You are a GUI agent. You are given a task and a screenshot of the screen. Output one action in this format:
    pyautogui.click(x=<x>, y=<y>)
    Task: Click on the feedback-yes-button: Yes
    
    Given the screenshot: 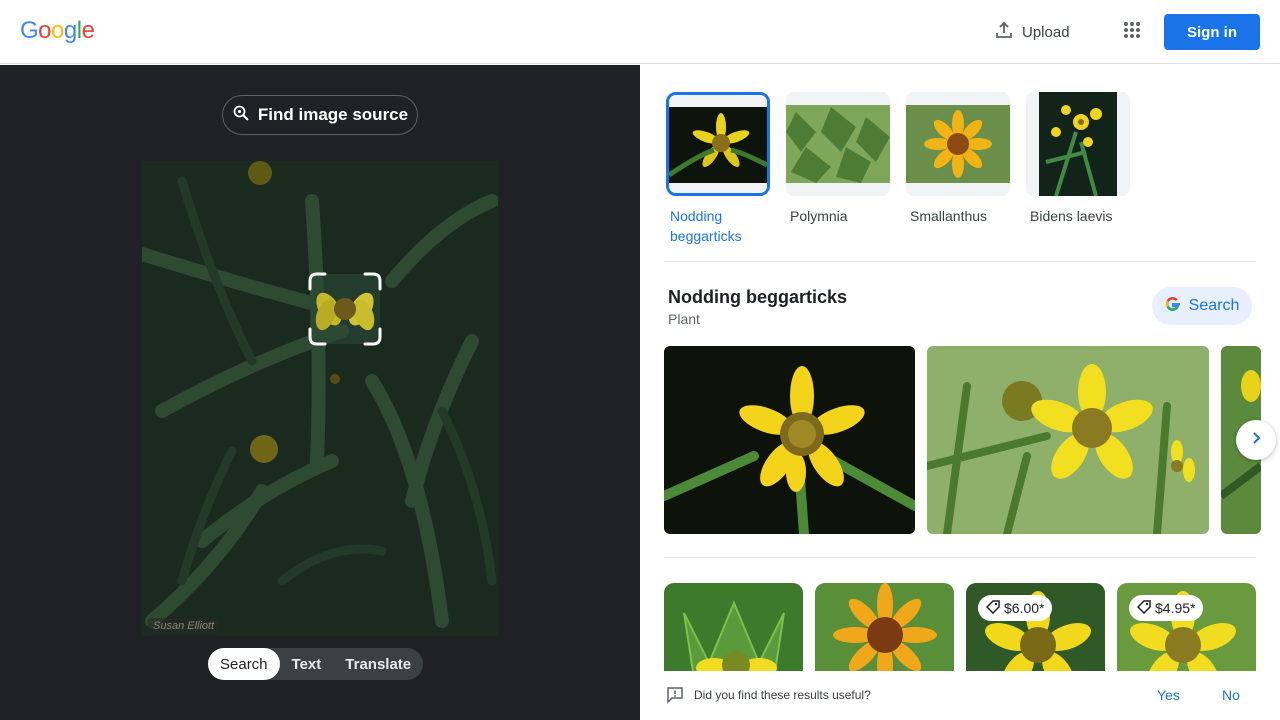 What is the action you would take?
    pyautogui.click(x=1168, y=695)
    